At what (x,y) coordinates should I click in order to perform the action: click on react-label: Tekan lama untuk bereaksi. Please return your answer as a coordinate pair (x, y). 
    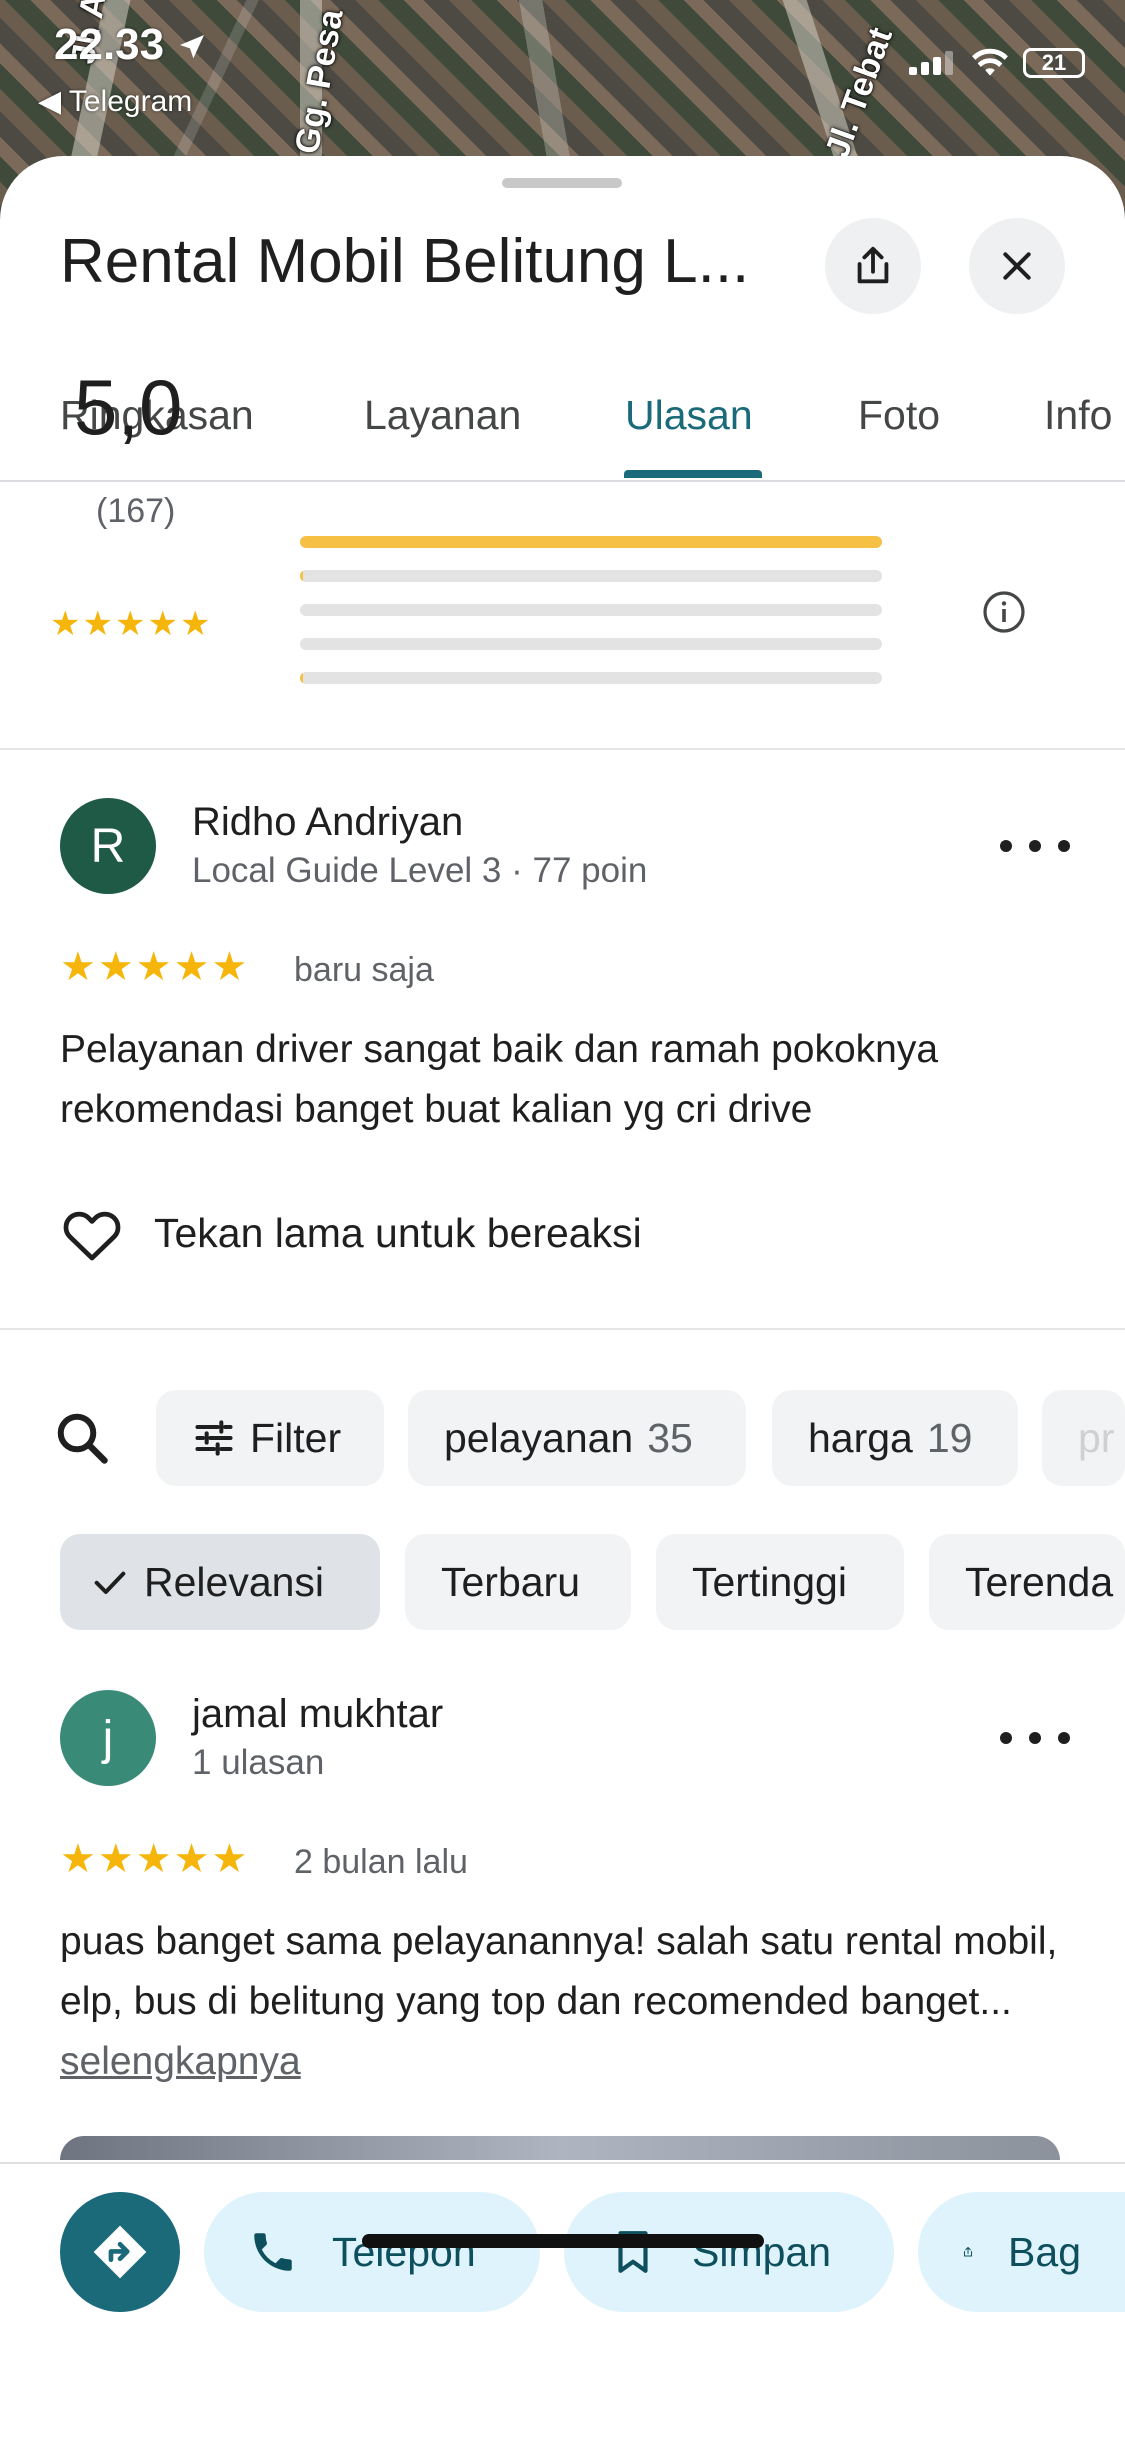
    Looking at the image, I should click on (398, 1232).